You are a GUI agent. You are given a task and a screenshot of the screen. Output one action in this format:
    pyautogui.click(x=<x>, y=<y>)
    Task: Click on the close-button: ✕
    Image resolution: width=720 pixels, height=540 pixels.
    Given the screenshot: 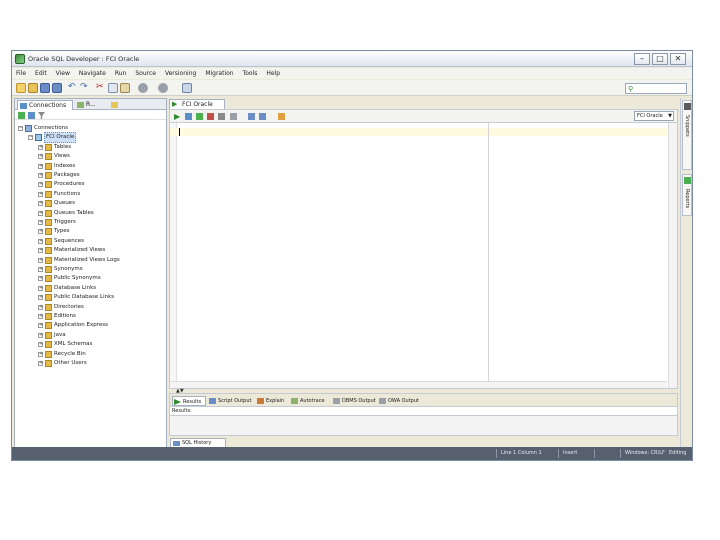 What is the action you would take?
    pyautogui.click(x=678, y=59)
    